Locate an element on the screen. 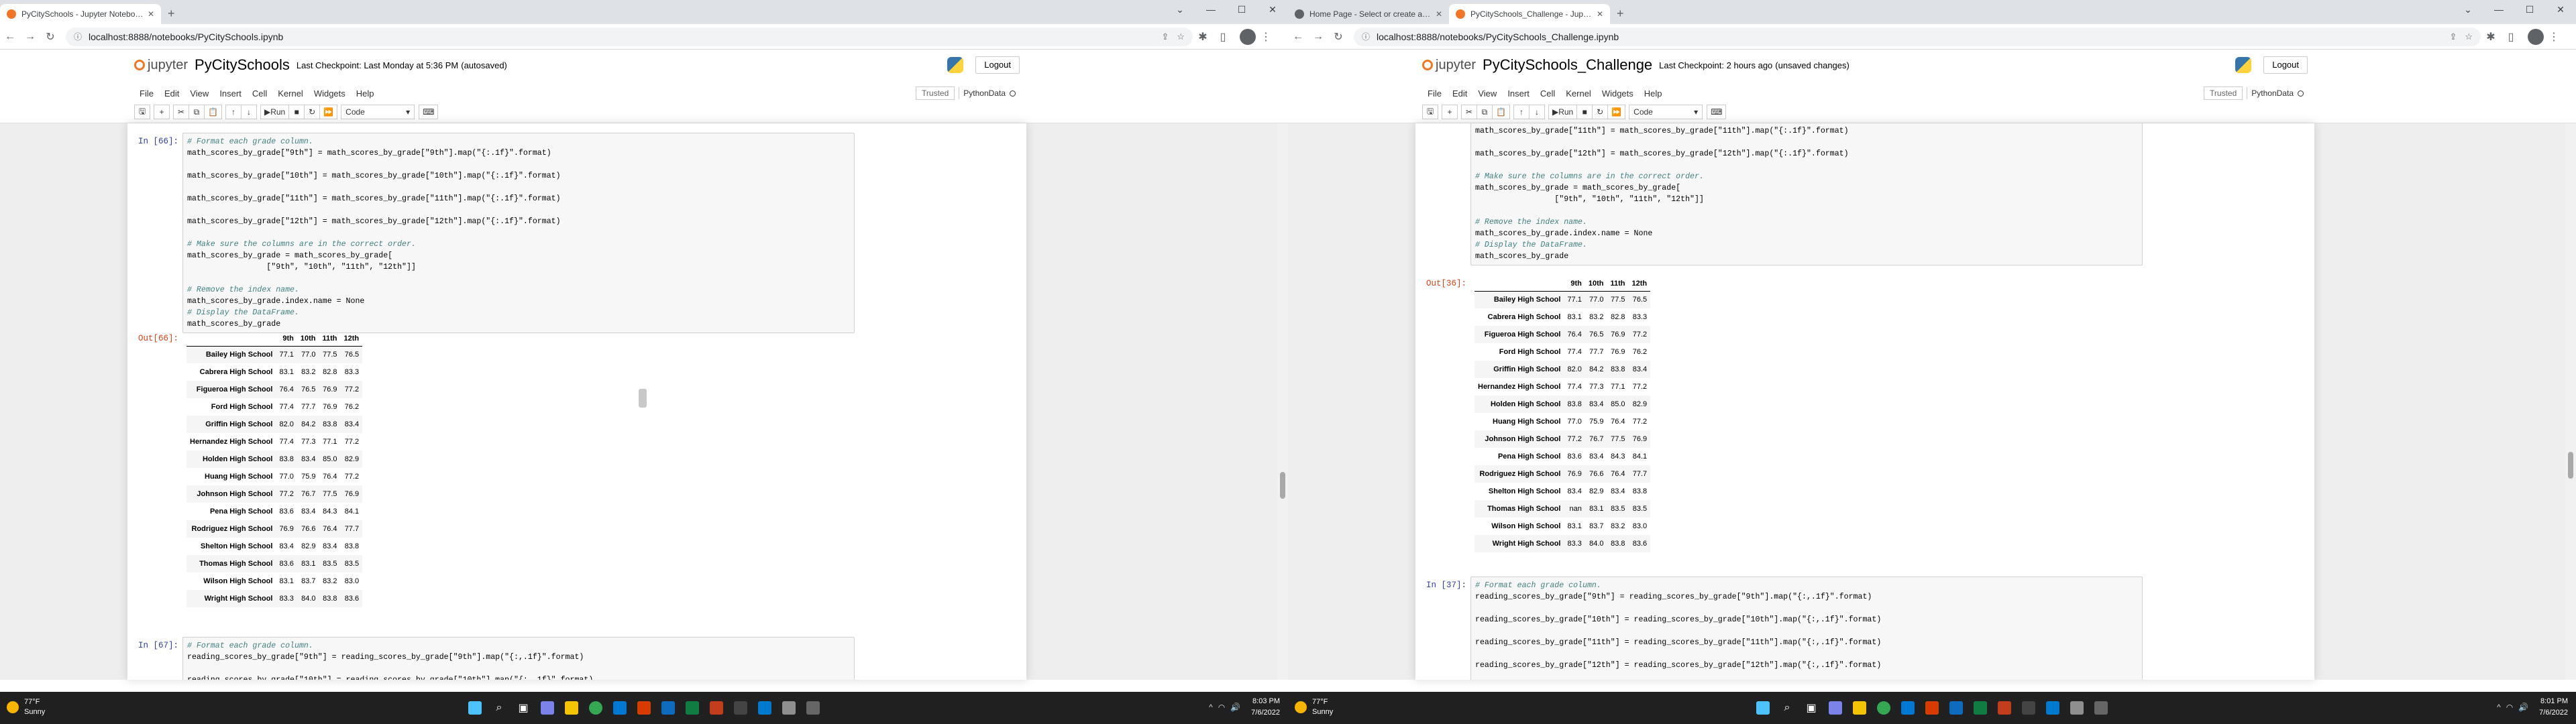 The width and height of the screenshot is (2576, 724). git-icon is located at coordinates (789, 708).